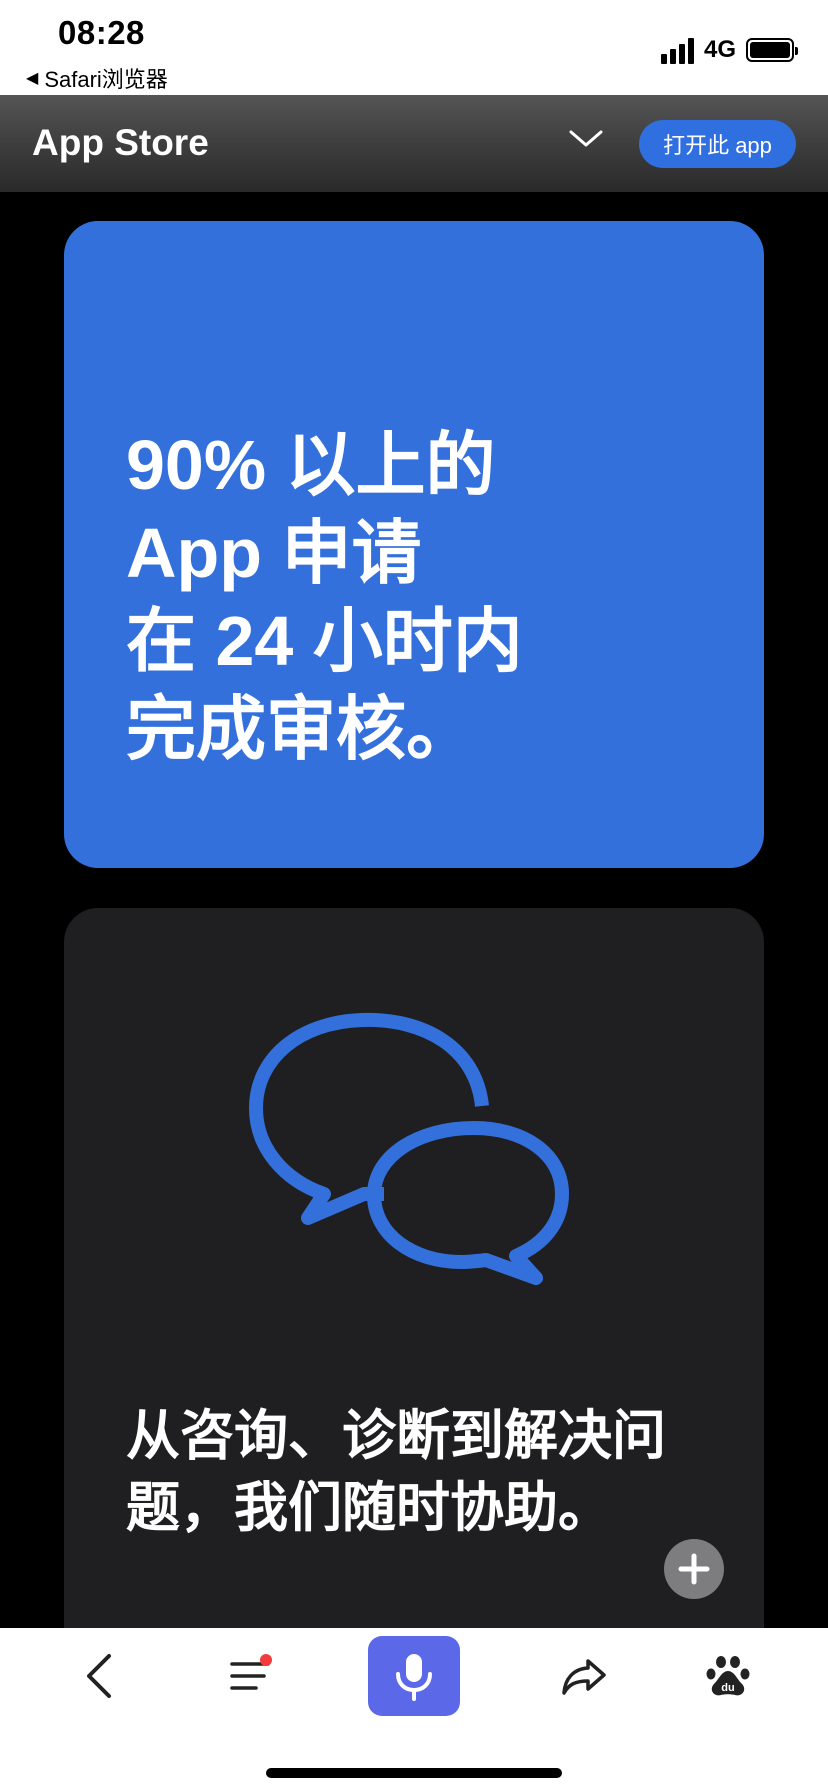 This screenshot has width=828, height=1792. I want to click on voice-search-button, so click(414, 1676).